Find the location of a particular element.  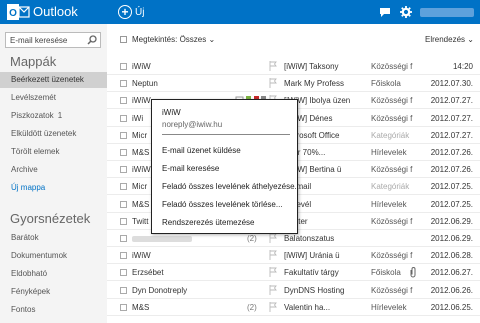

search-input: E-mail keresése is located at coordinates (53, 40).